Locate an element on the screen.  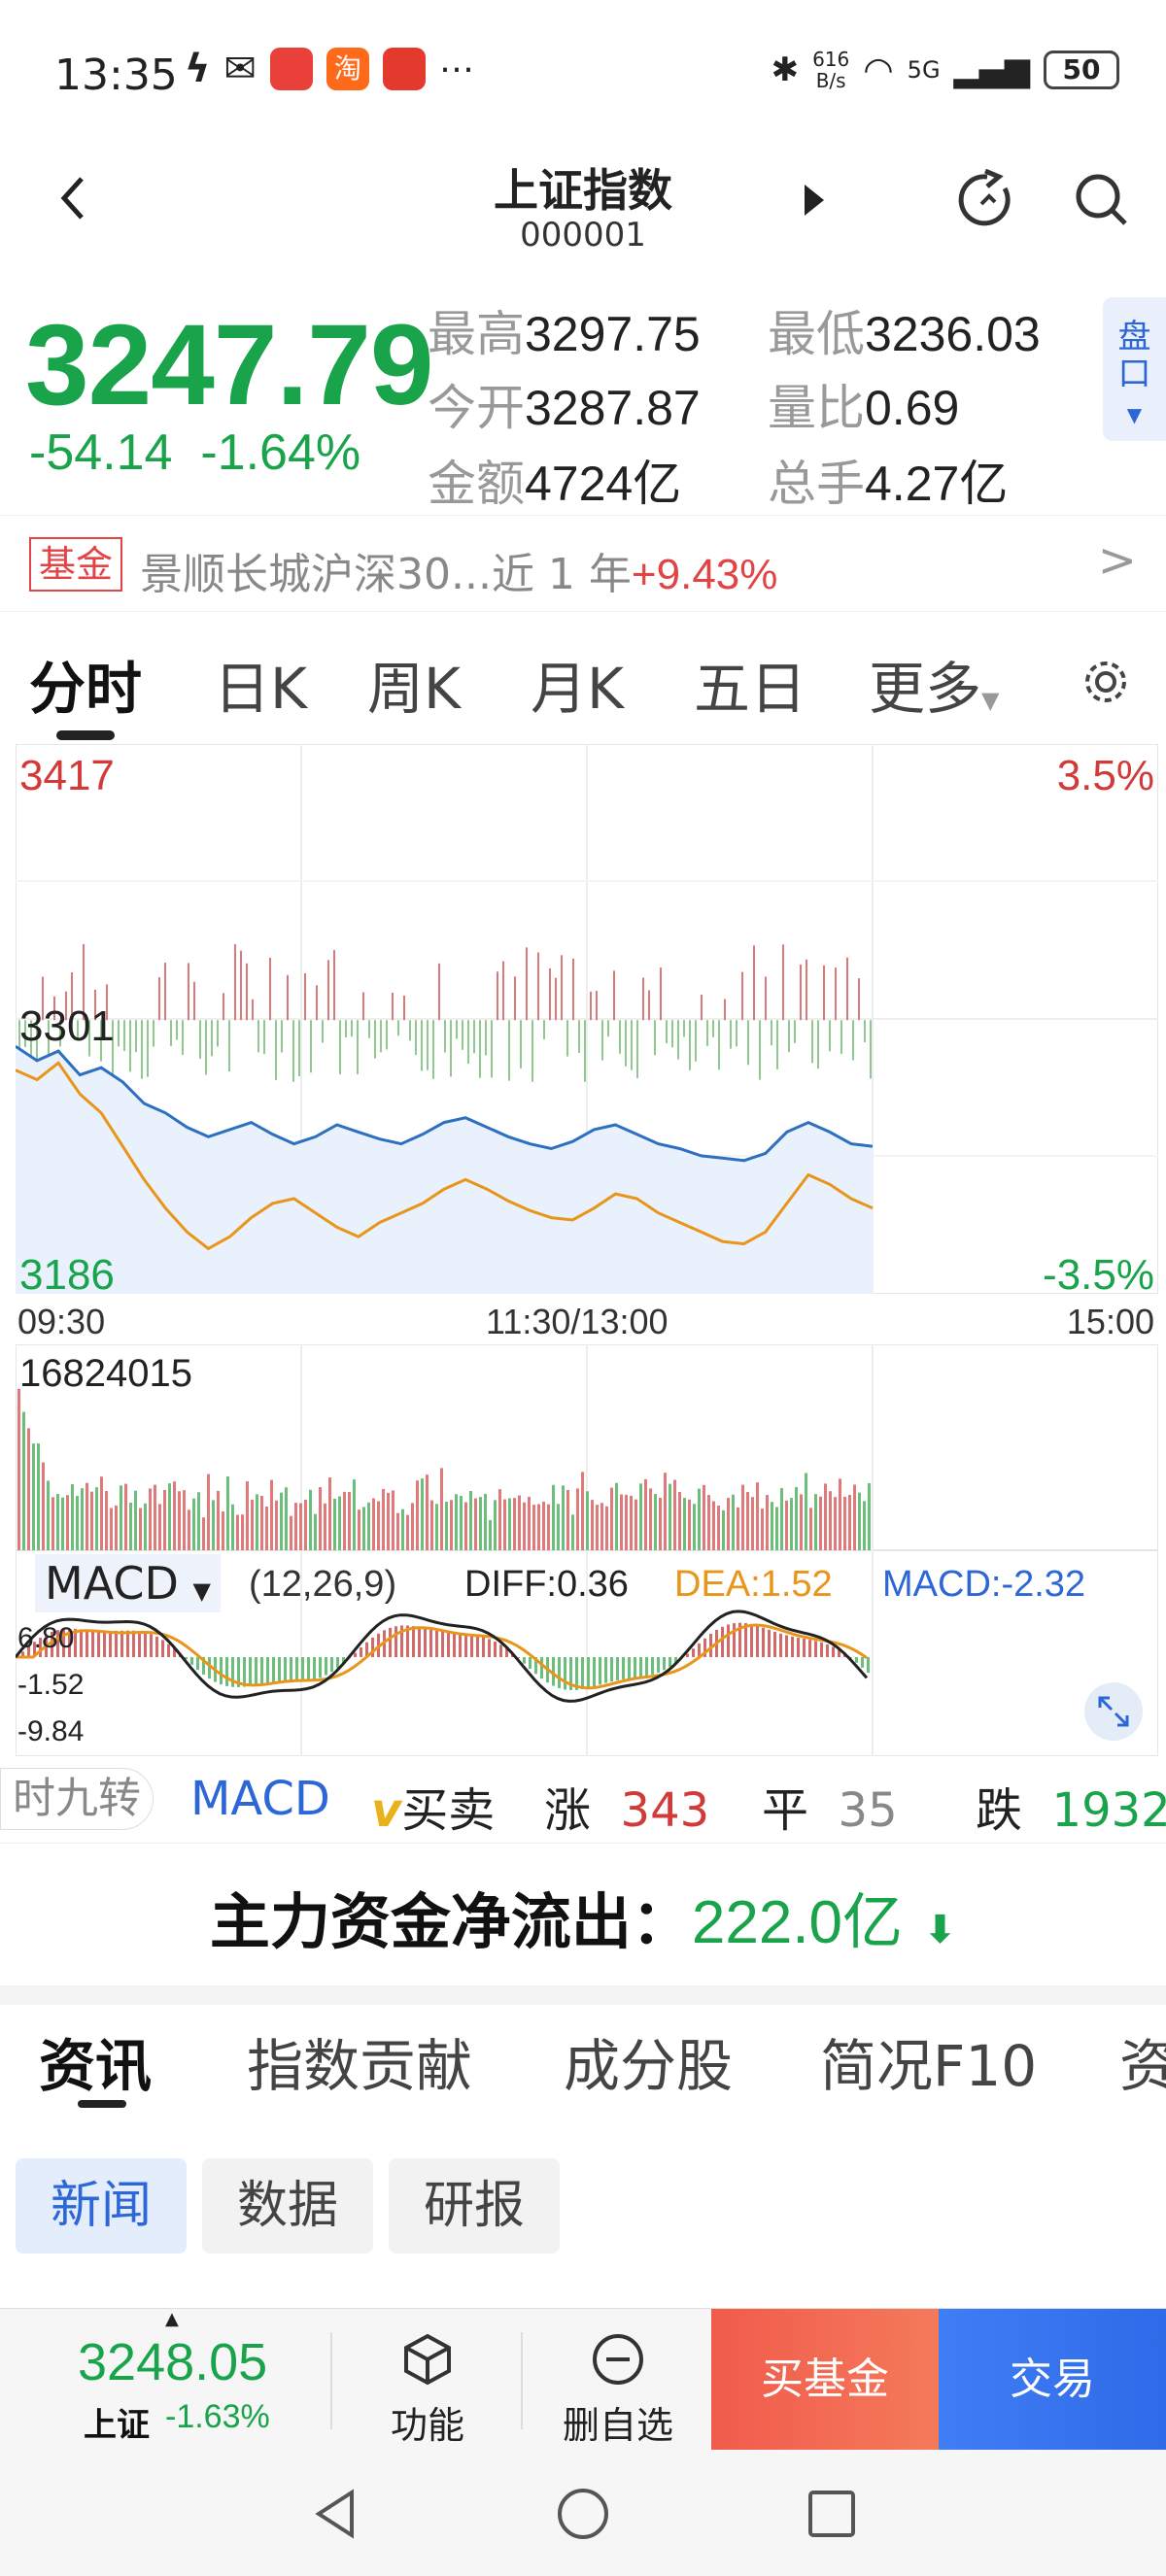
taobao-icon: 淘 is located at coordinates (347, 69).